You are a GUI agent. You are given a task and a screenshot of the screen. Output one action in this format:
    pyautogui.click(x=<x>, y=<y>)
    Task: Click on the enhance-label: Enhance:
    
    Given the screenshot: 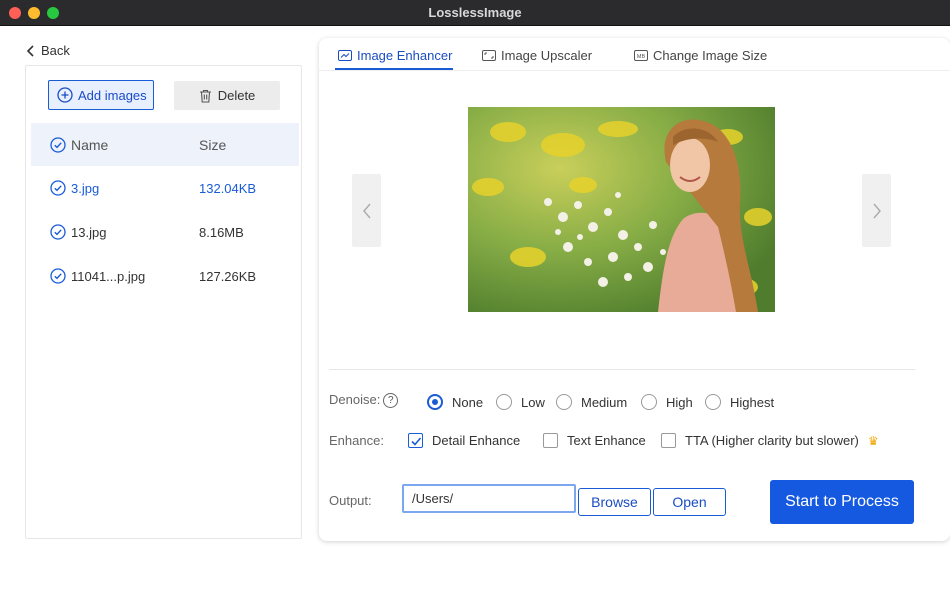 What is the action you would take?
    pyautogui.click(x=356, y=440)
    